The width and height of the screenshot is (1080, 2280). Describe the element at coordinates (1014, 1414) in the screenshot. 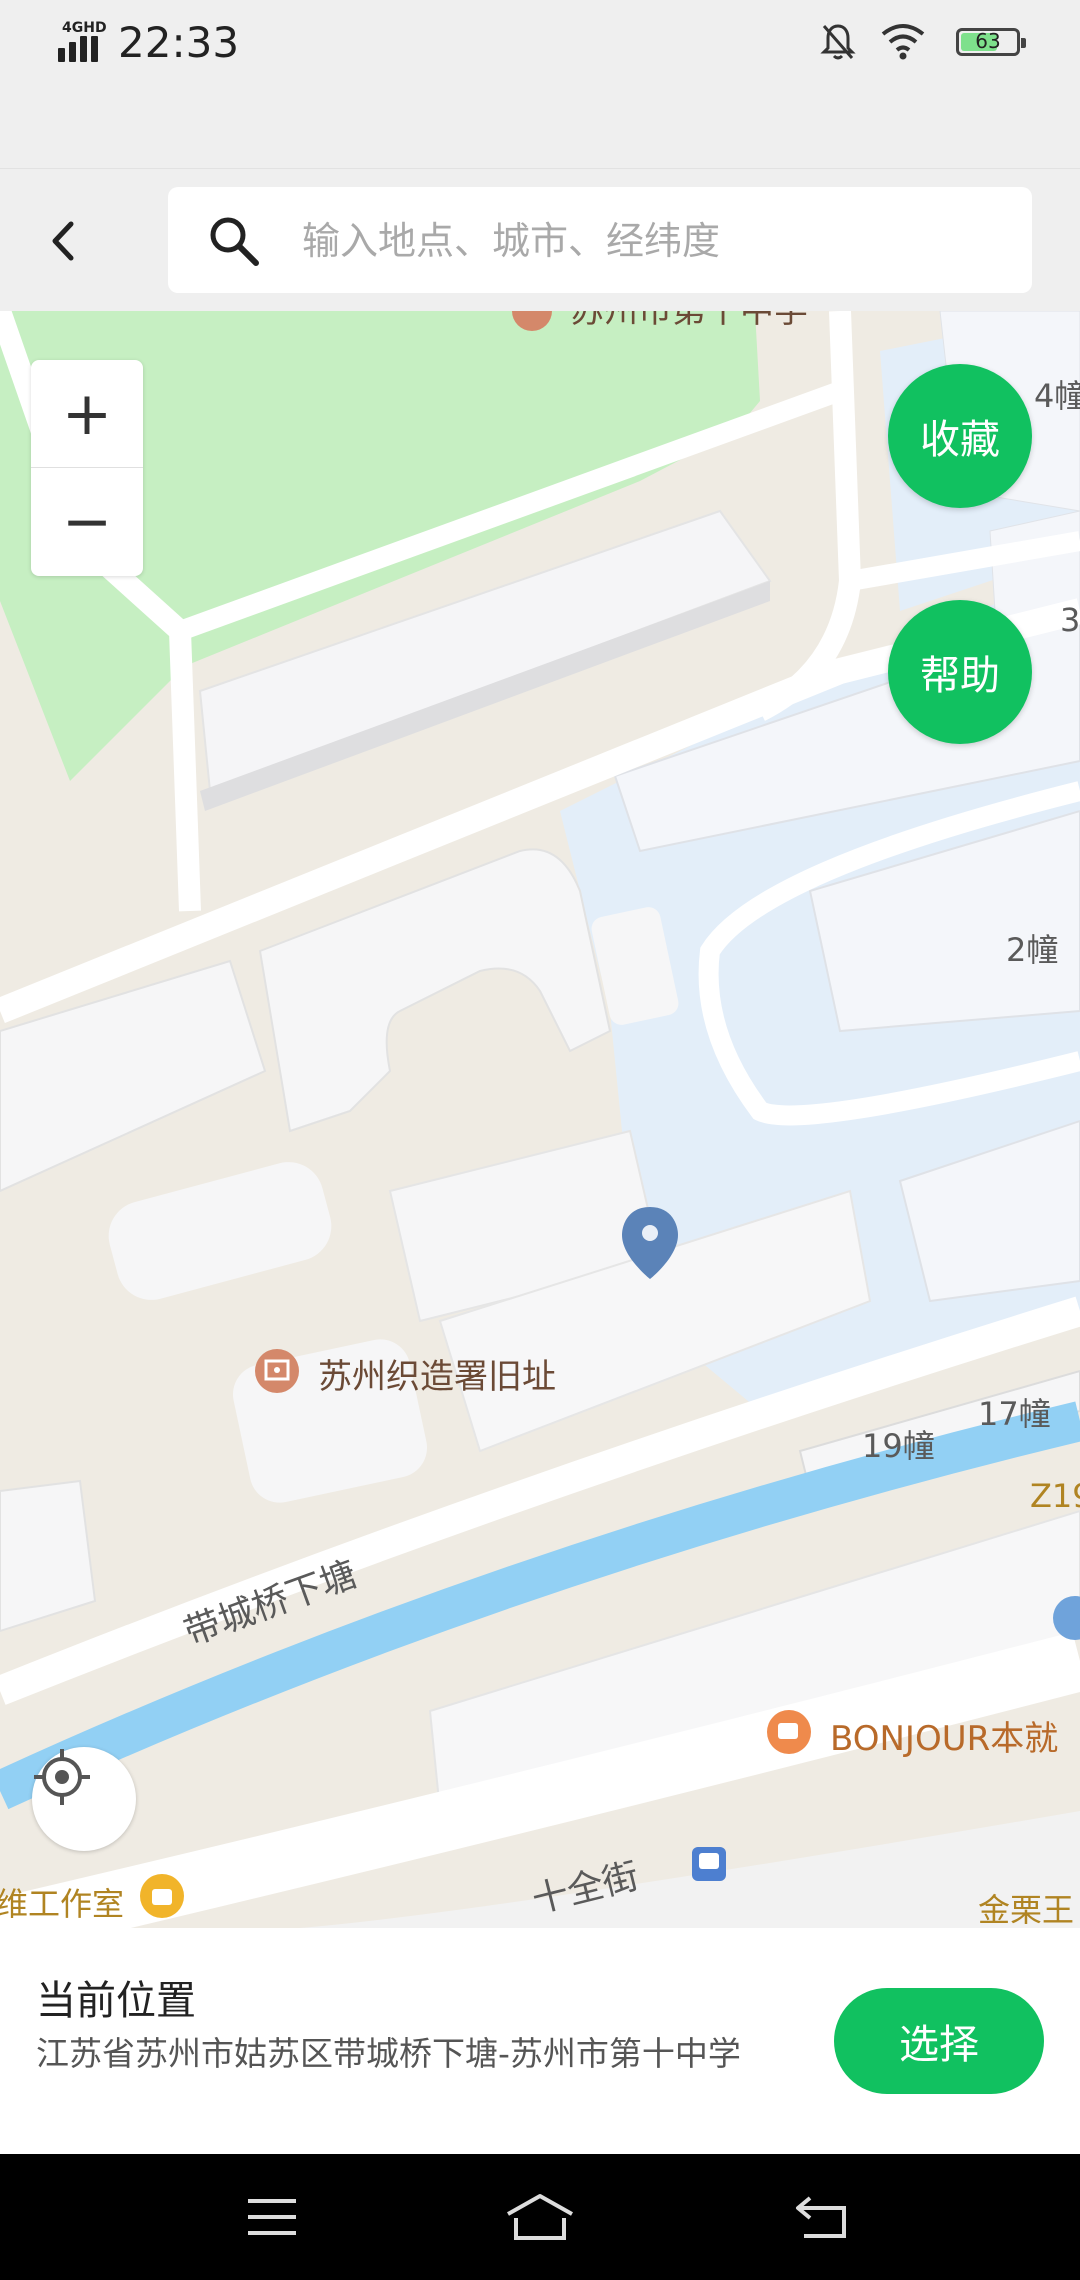

I see `map-label-building-17: 17幢` at that location.